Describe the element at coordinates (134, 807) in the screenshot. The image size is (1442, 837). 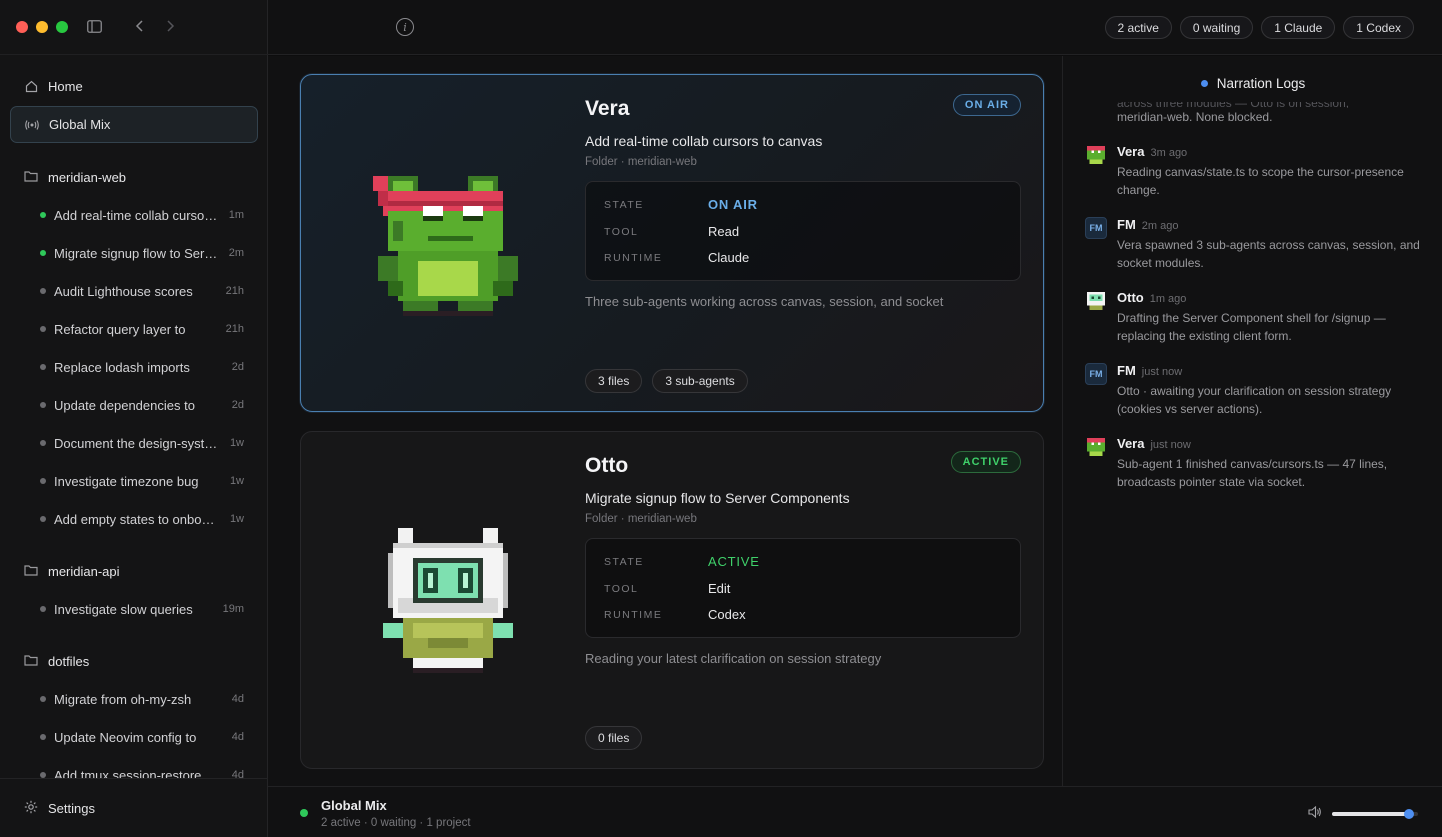
I see `settings-button: Settings` at that location.